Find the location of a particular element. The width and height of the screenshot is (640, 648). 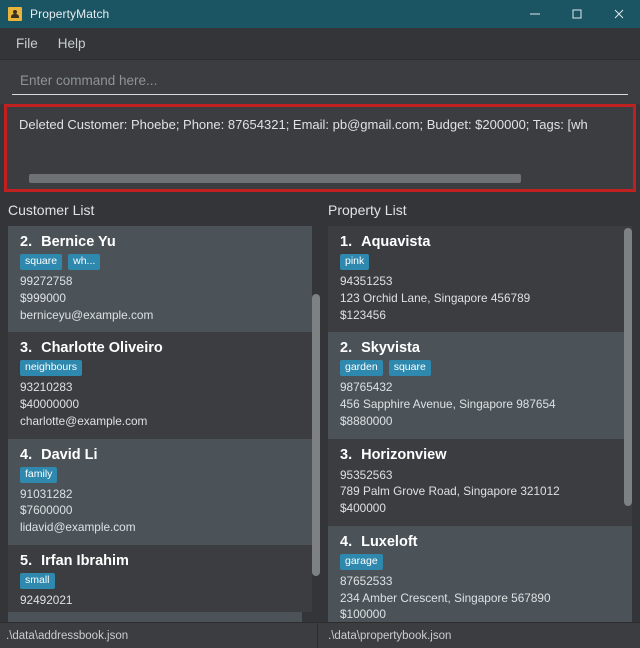

window-controls is located at coordinates (577, 14).